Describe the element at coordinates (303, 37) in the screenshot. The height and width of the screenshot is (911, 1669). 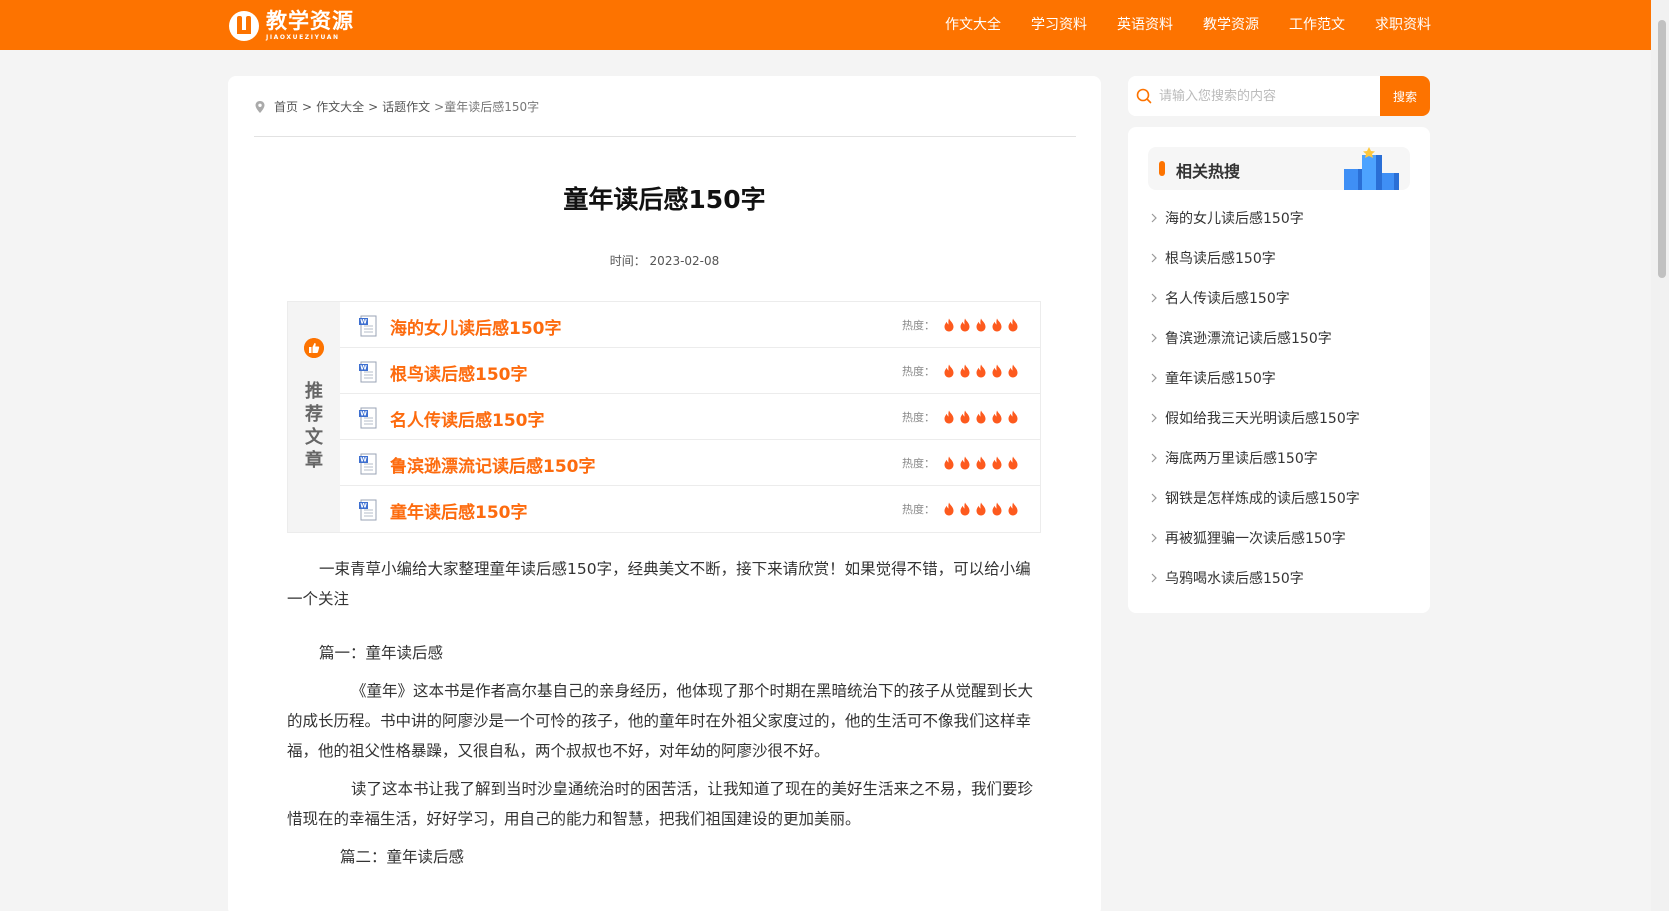
I see `logo-subtitle: JIAOXUEZIYUAN` at that location.